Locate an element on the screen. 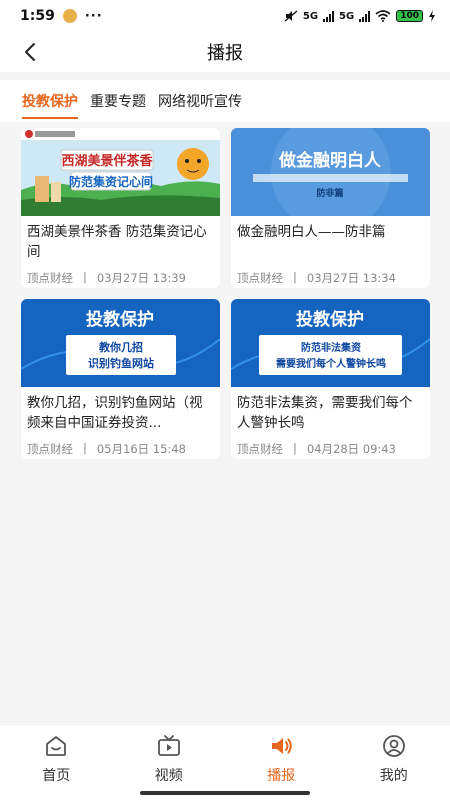 The height and width of the screenshot is (800, 450). card-body: 西湖美景伴茶香 防范集资记心间 顶点财经 | 03月27日 13:39 is located at coordinates (120, 251).